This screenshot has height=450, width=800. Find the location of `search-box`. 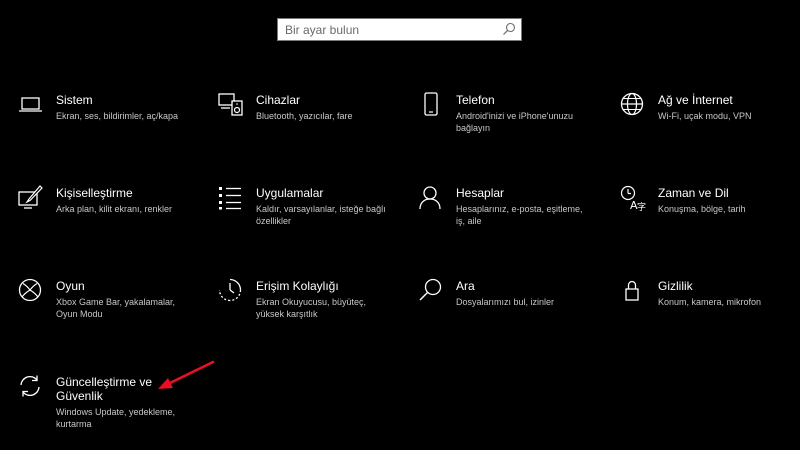

search-box is located at coordinates (399, 29).